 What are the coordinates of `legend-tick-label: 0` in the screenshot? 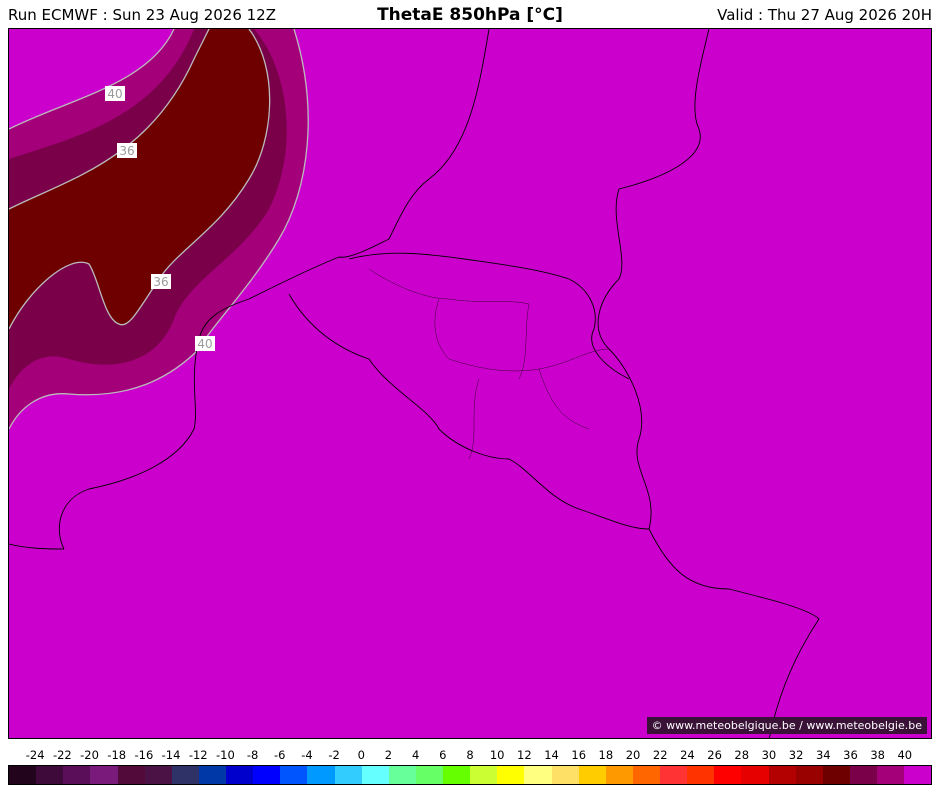 It's located at (361, 755).